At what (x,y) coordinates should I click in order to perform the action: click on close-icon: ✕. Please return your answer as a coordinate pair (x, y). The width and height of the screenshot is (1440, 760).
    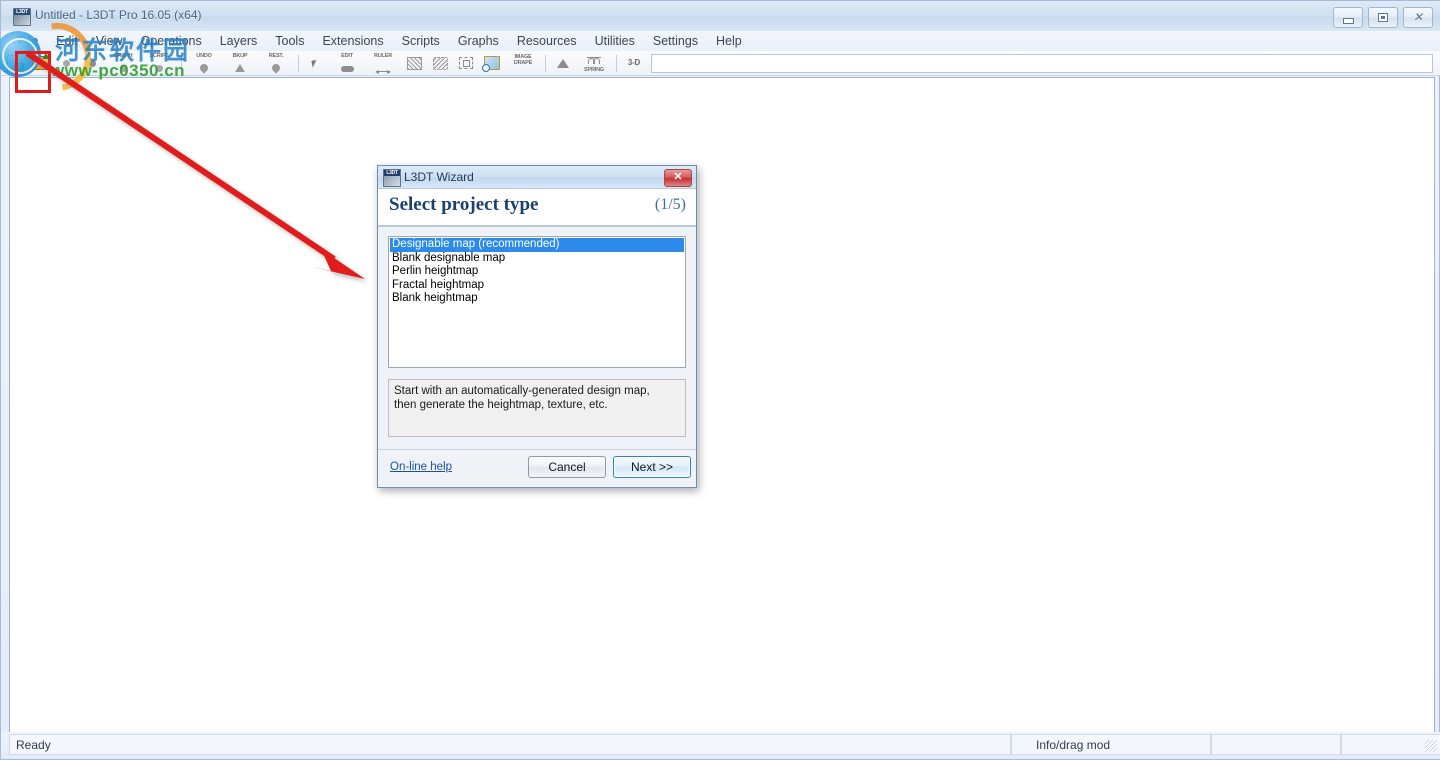
    Looking at the image, I should click on (1418, 17).